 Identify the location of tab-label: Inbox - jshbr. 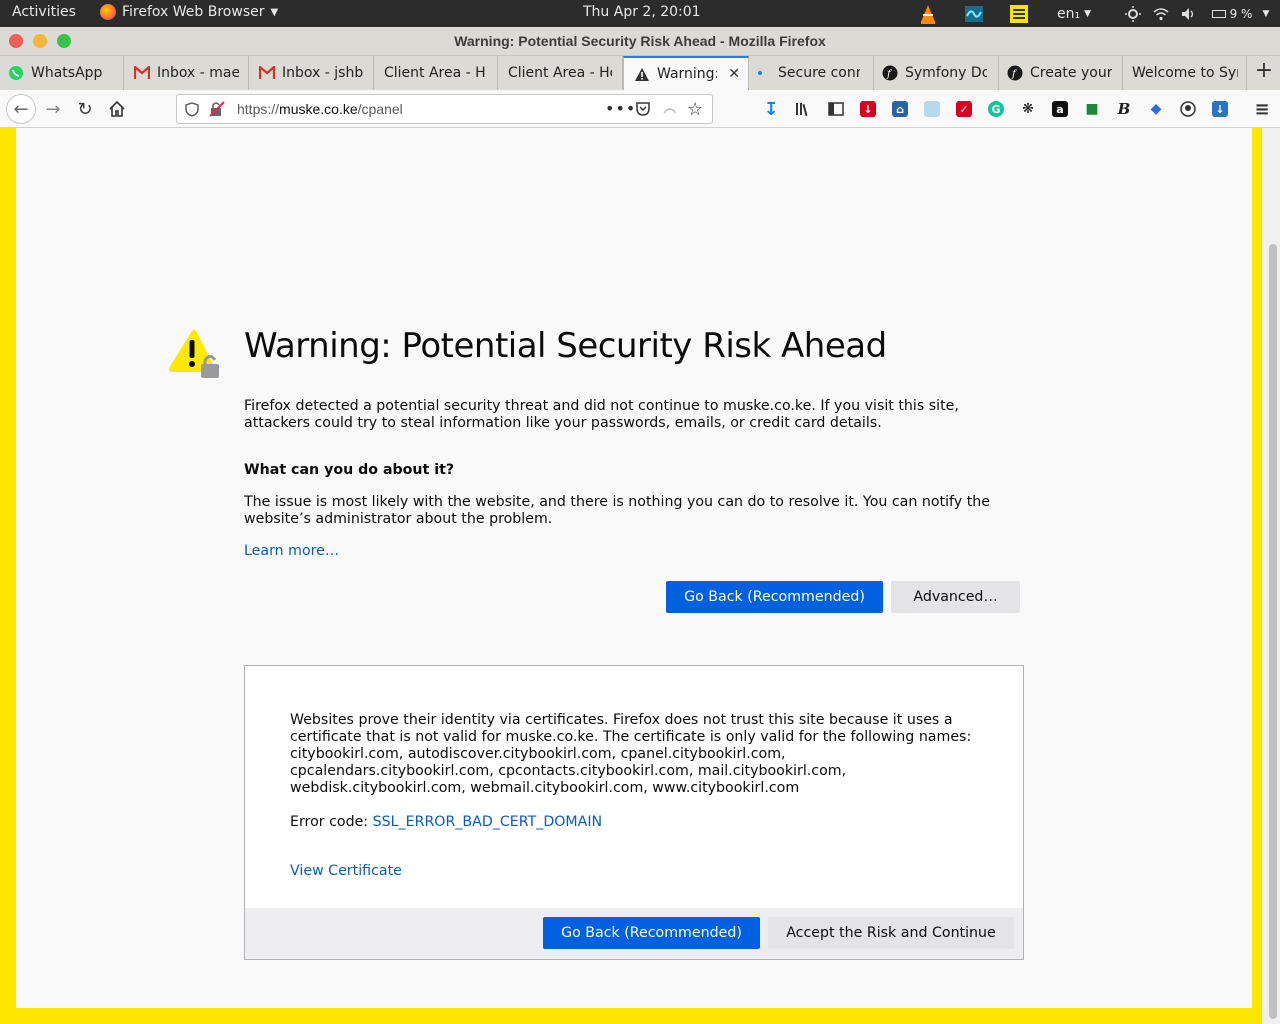
(323, 73).